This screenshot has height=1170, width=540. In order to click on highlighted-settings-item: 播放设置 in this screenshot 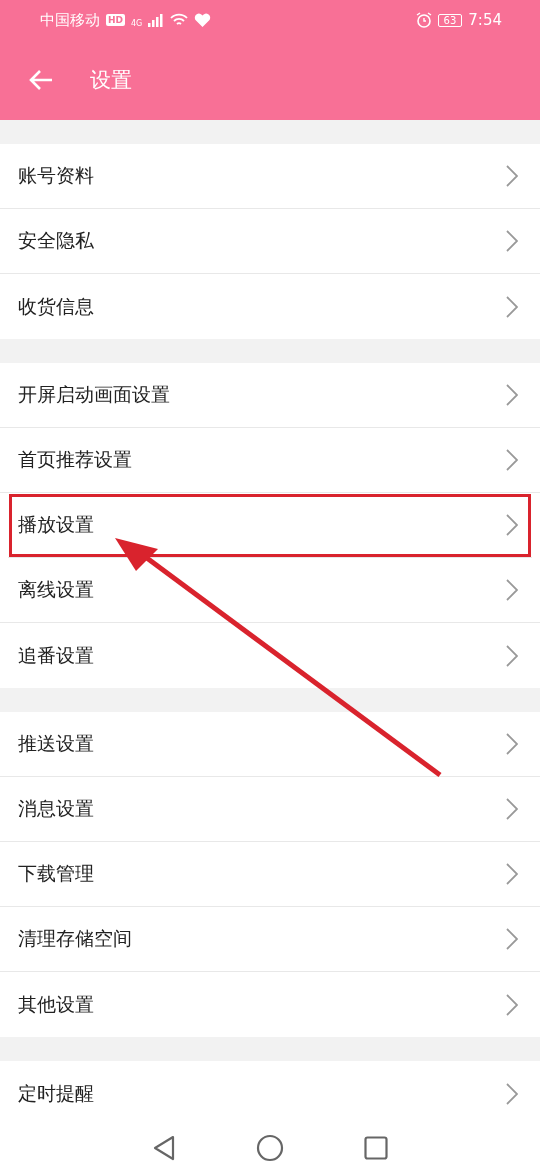, I will do `click(270, 525)`.